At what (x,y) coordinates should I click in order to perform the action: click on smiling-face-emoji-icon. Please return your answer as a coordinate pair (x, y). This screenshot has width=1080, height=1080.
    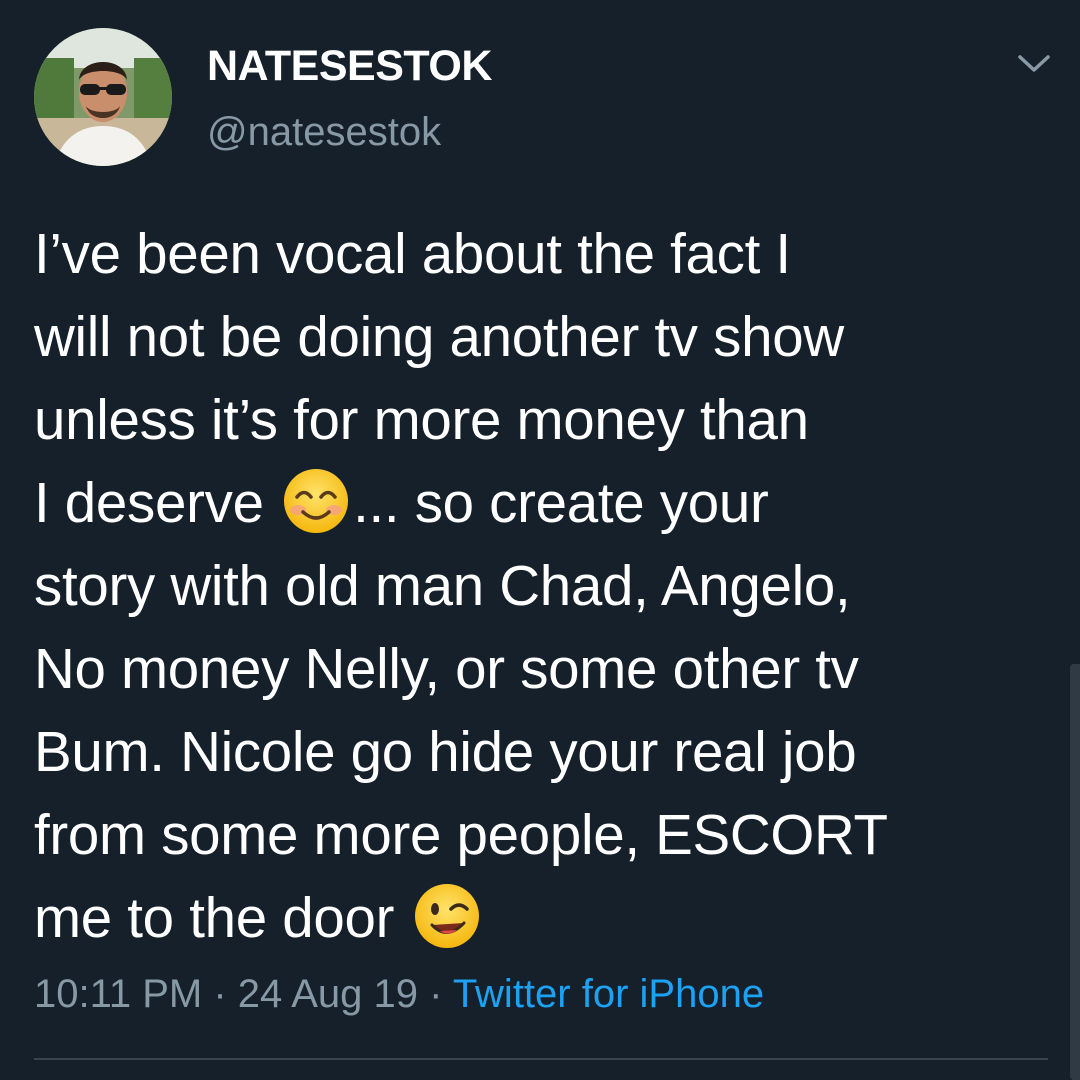
    Looking at the image, I should click on (316, 501).